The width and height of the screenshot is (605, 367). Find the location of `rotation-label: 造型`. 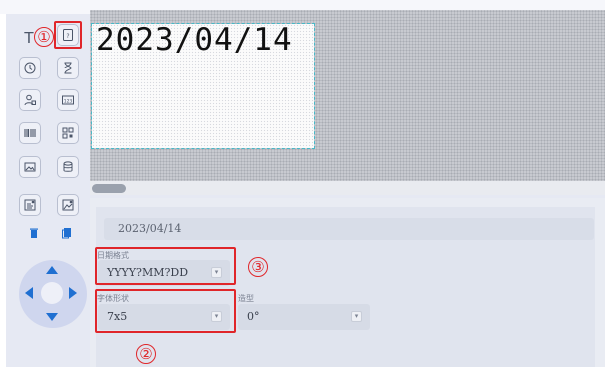

rotation-label: 造型 is located at coordinates (246, 298).